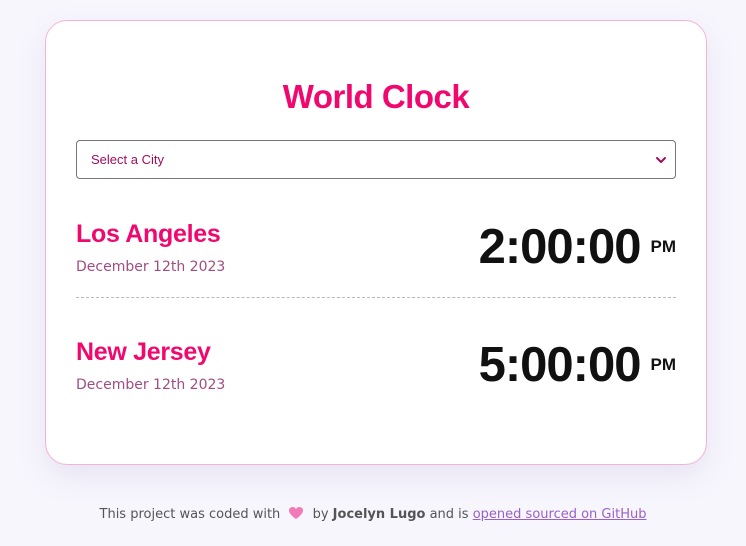  I want to click on footer-author: Jocelyn Lugo, so click(379, 514).